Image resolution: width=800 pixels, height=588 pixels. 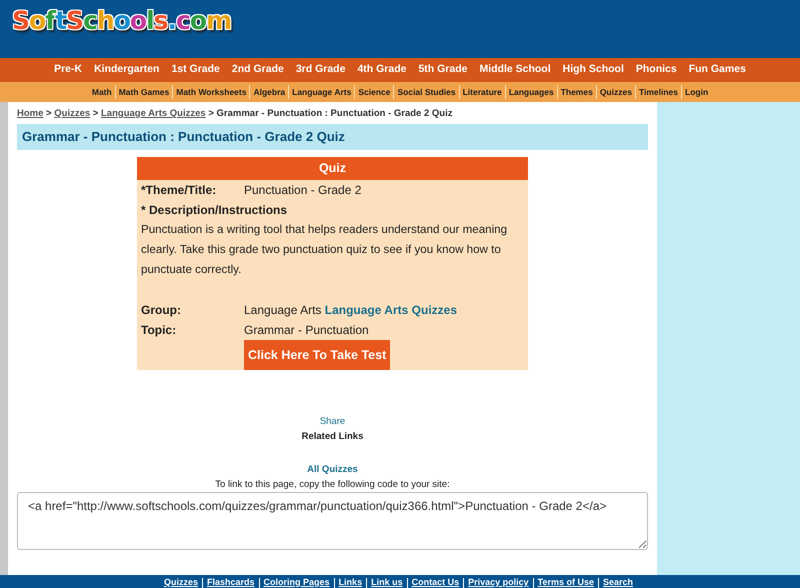 What do you see at coordinates (333, 436) in the screenshot?
I see `related-links-heading: Related Links` at bounding box center [333, 436].